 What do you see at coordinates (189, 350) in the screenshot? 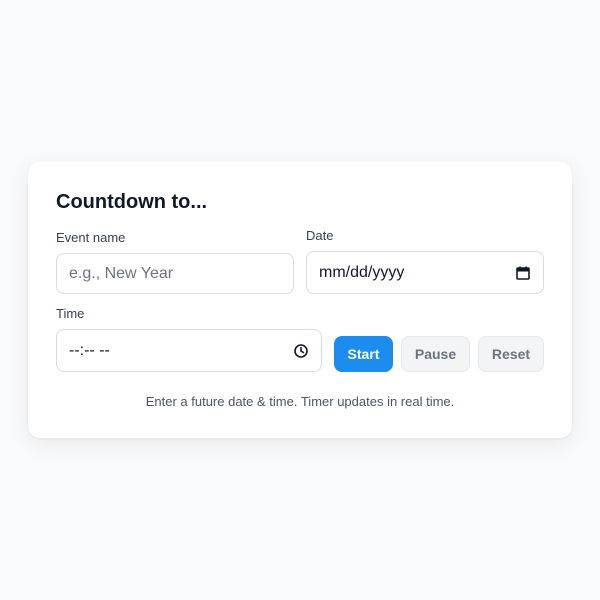
I see `time-input: --:-- --` at bounding box center [189, 350].